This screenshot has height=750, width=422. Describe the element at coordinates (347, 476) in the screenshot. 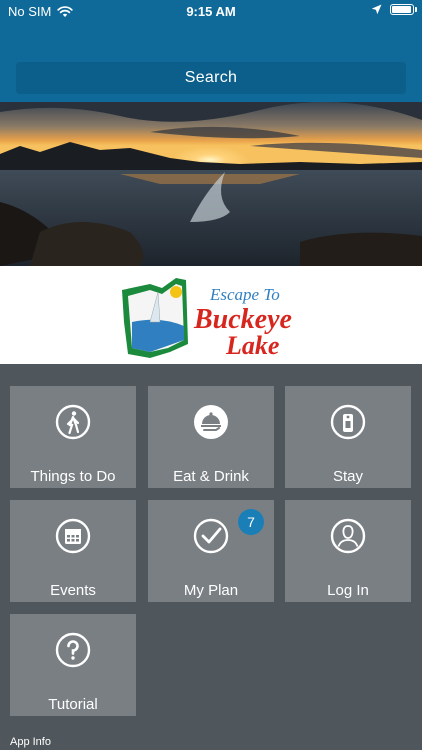

I see `tile-label-stay: Stay` at that location.